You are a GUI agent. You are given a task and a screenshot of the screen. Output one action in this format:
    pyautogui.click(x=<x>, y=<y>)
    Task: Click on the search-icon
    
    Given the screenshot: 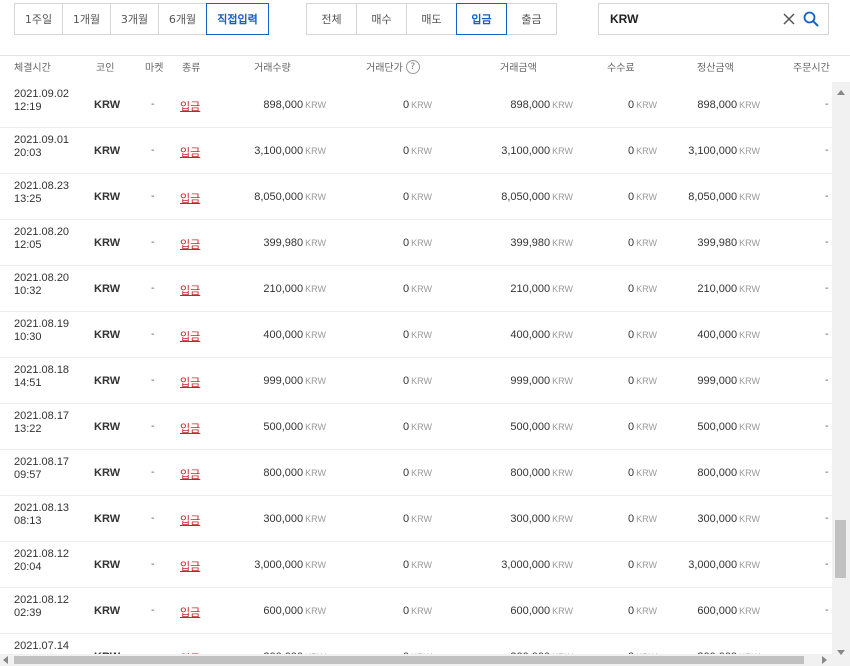 What is the action you would take?
    pyautogui.click(x=811, y=19)
    